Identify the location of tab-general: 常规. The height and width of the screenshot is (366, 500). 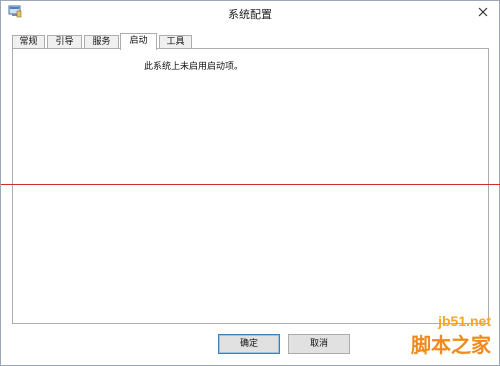
(28, 42).